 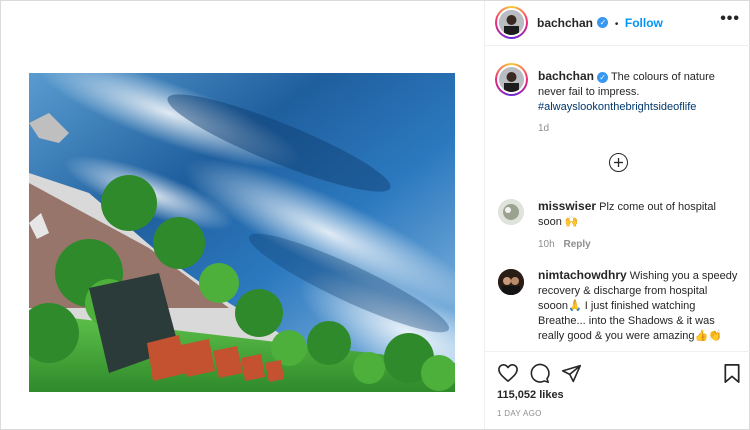 I want to click on post-date: 1 DAY AGO, so click(x=519, y=413).